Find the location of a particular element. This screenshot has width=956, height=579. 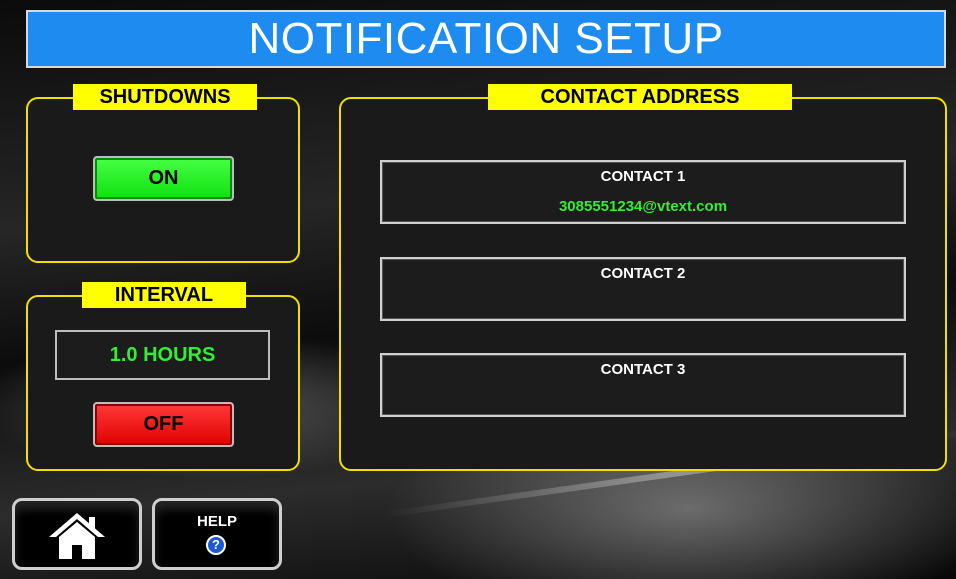

contact-3-title: CONTACT 3 is located at coordinates (643, 369).